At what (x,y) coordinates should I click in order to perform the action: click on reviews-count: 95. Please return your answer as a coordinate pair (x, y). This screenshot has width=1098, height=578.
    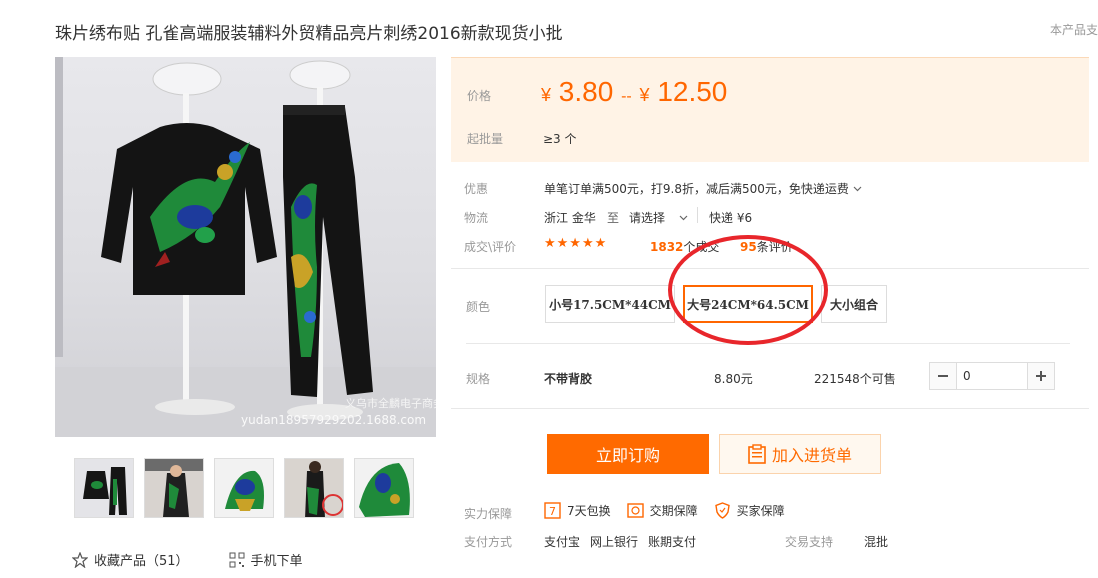
    Looking at the image, I should click on (748, 247).